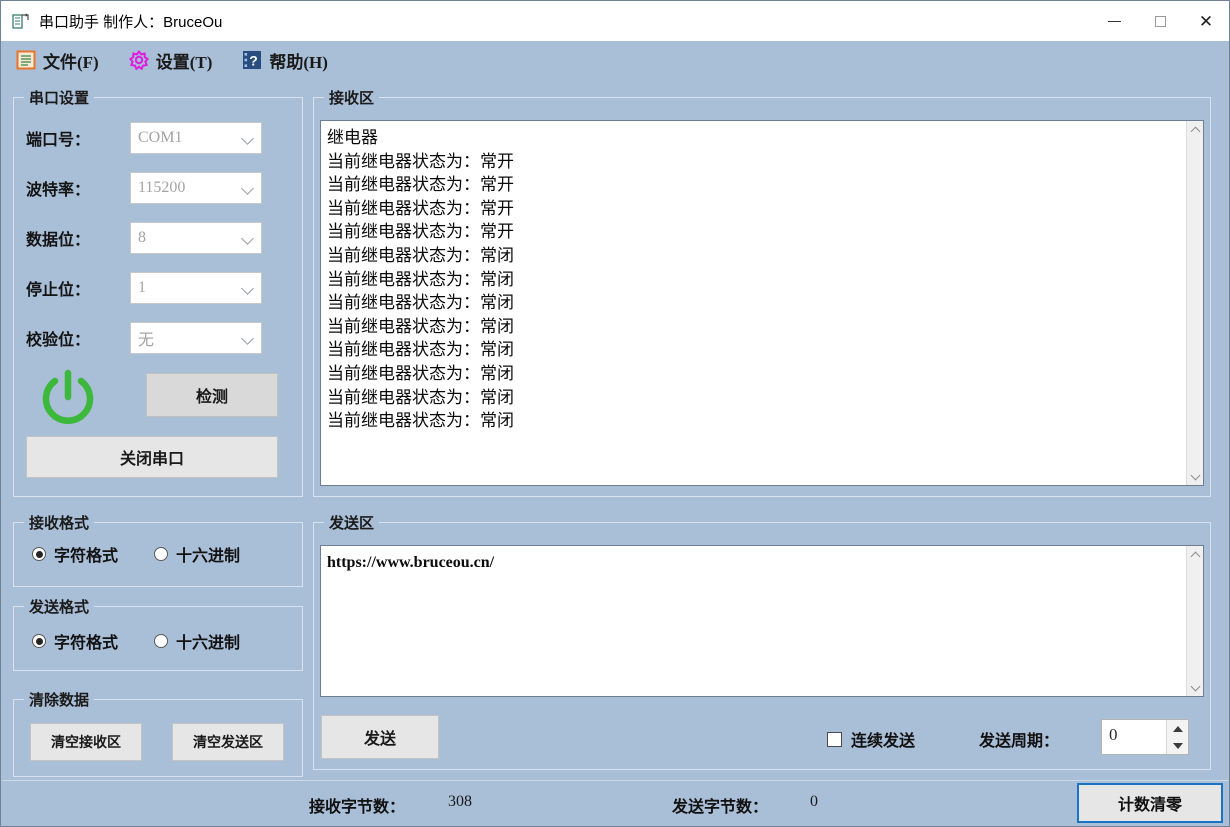 This screenshot has height=827, width=1230. Describe the element at coordinates (196, 338) in the screenshot. I see `parity-combobox: 无` at that location.